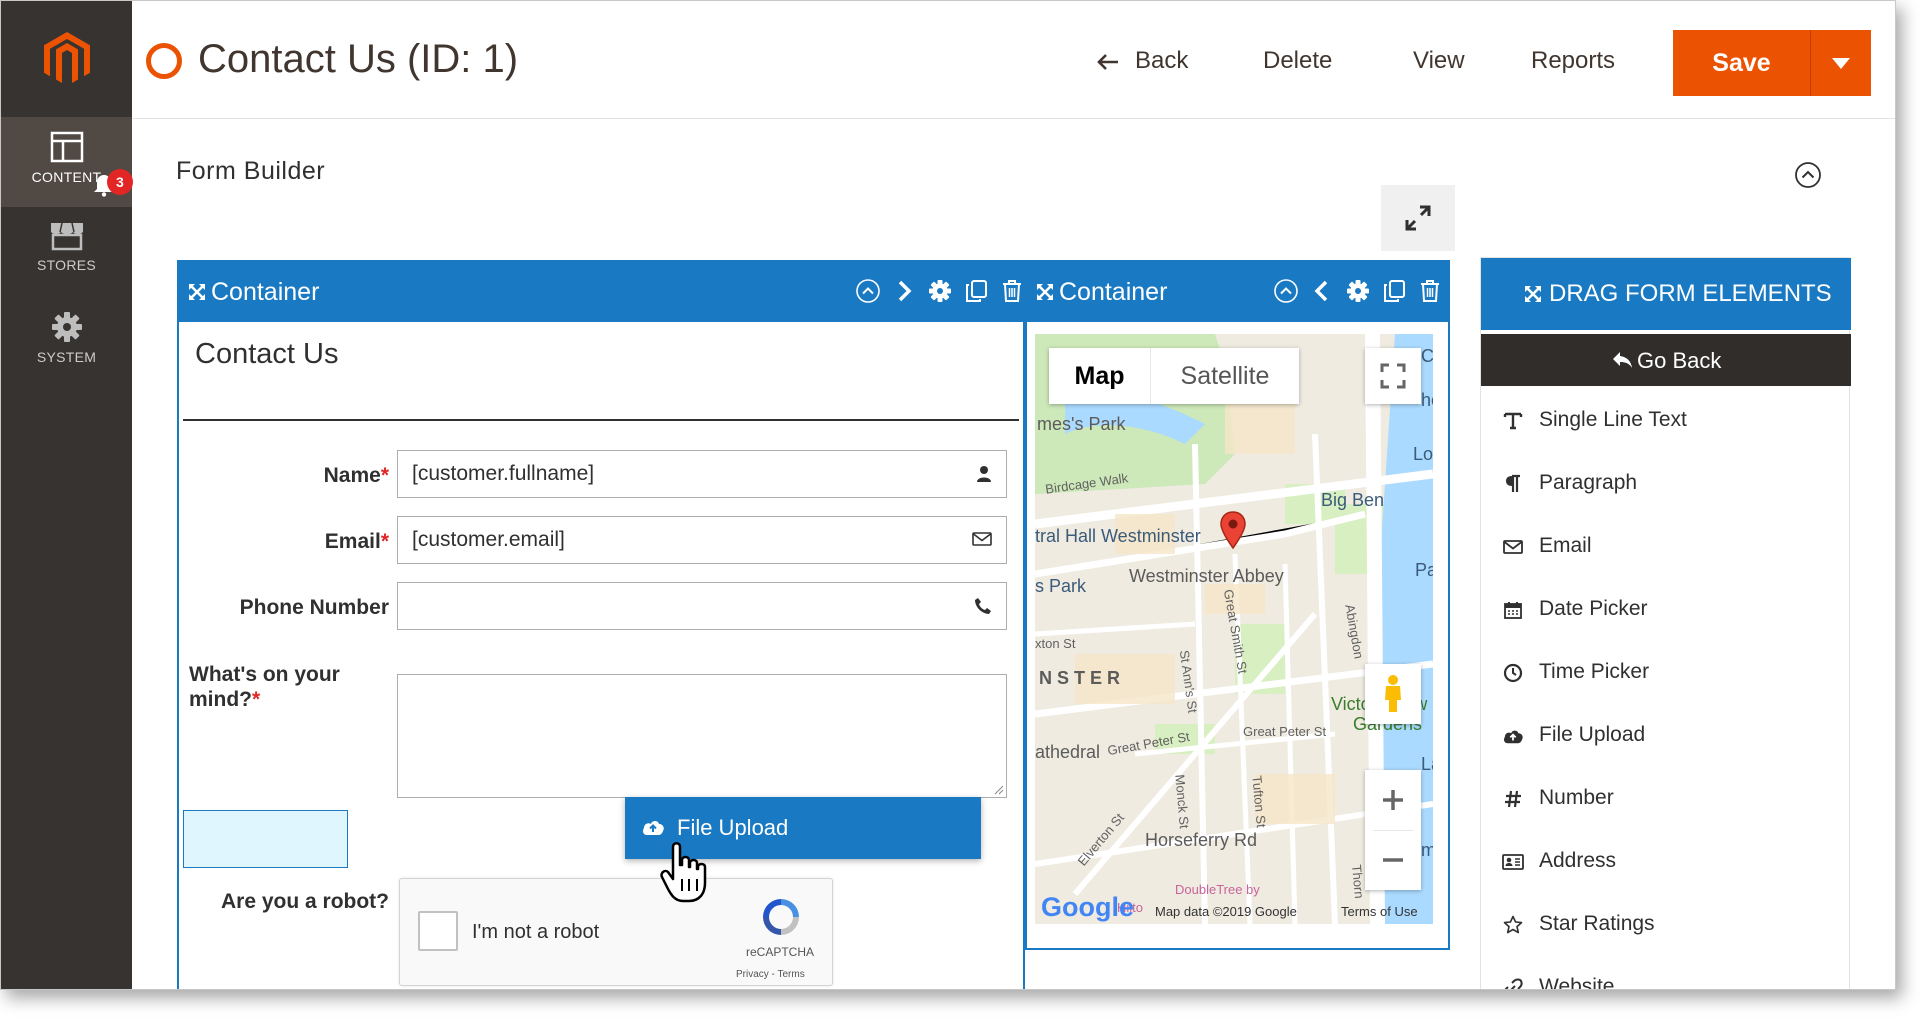  Describe the element at coordinates (1118, 536) in the screenshot. I see `map-label: tral Hall Westminster` at that location.